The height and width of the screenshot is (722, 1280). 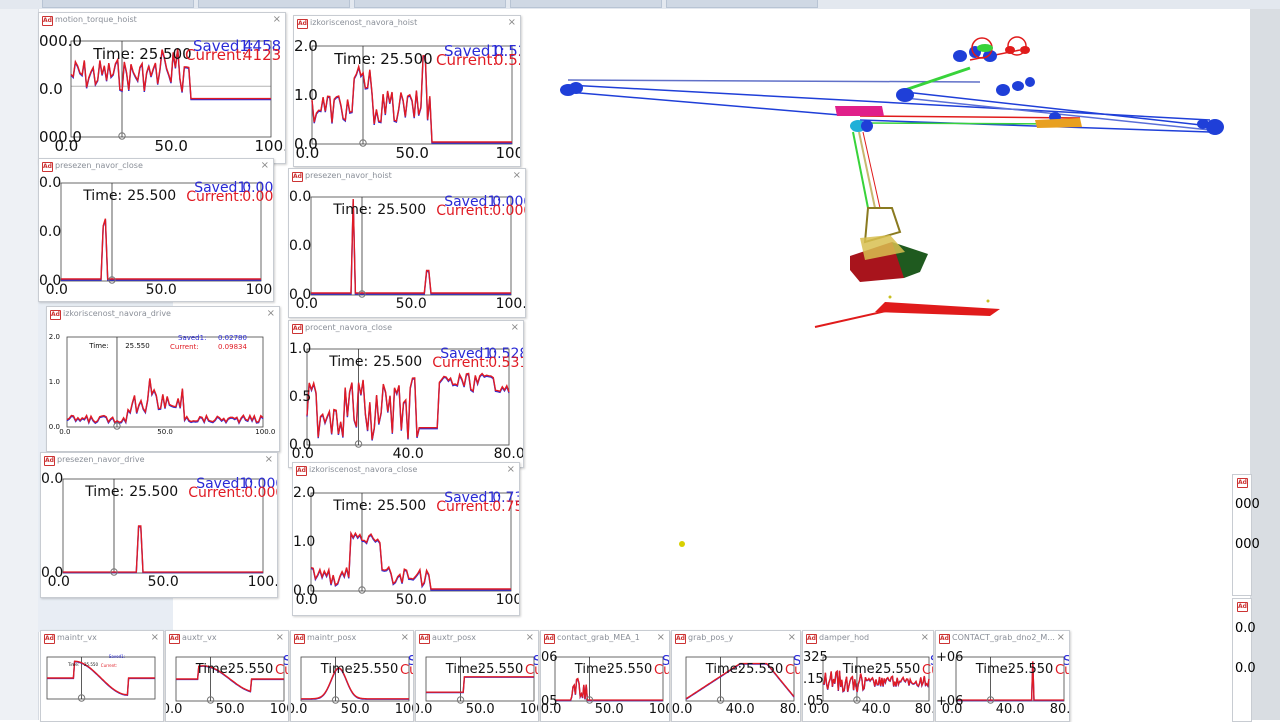 What do you see at coordinates (549, 657) in the screenshot?
I see `y-tick-label: 06` at bounding box center [549, 657].